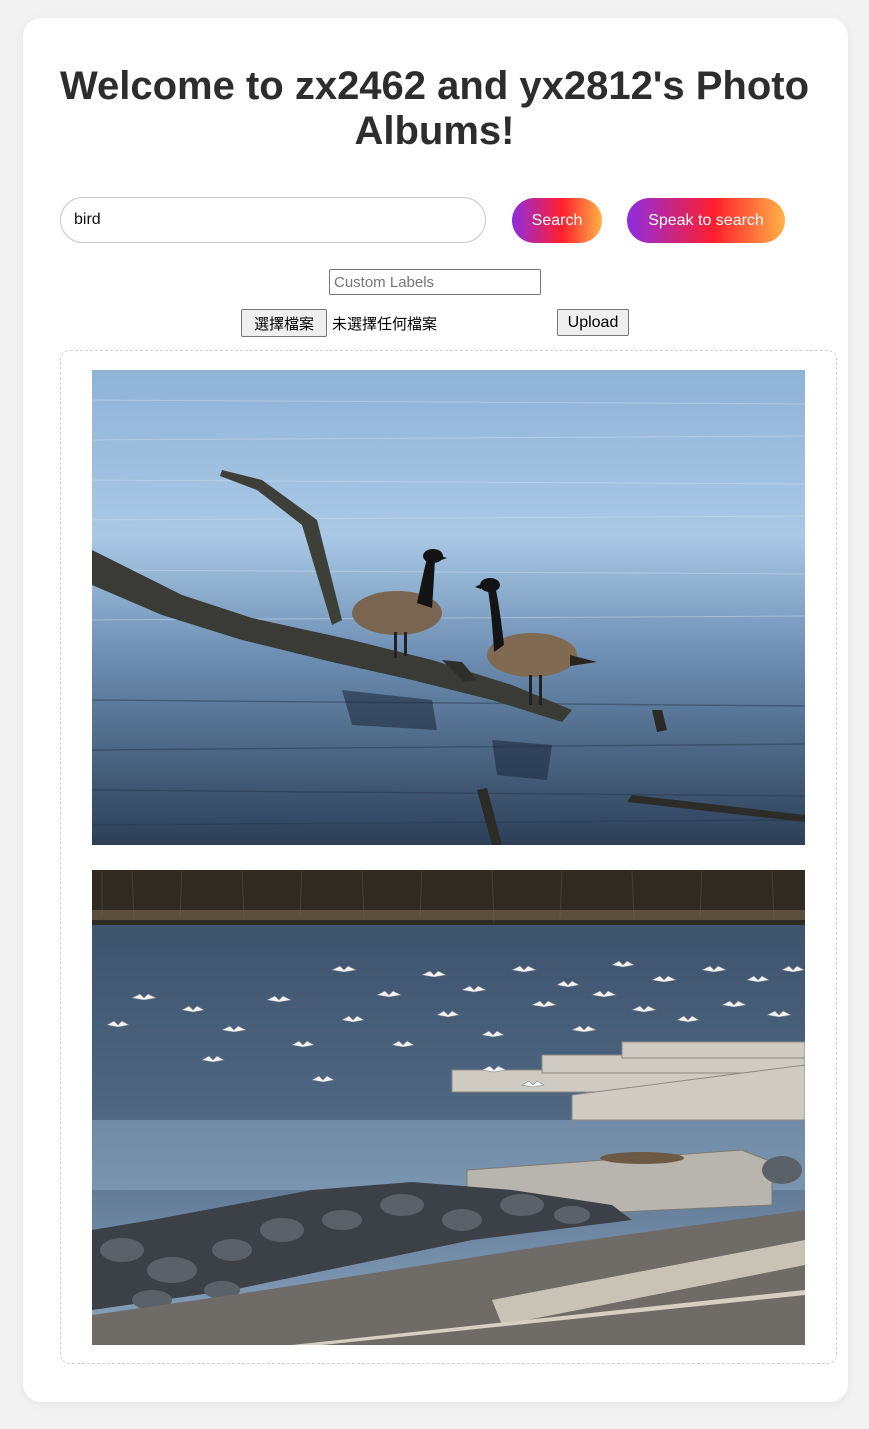 This screenshot has height=1429, width=869. What do you see at coordinates (557, 220) in the screenshot?
I see `search-button: Search` at bounding box center [557, 220].